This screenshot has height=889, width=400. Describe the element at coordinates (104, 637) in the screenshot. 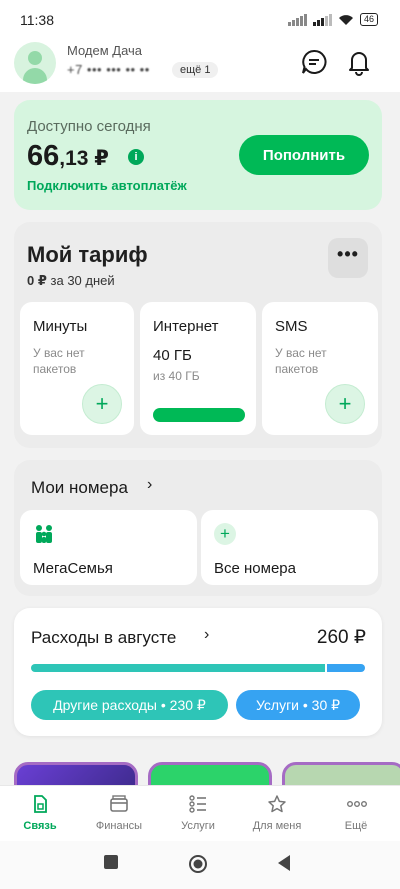

I see `expenses-title: Расходы в августе` at that location.